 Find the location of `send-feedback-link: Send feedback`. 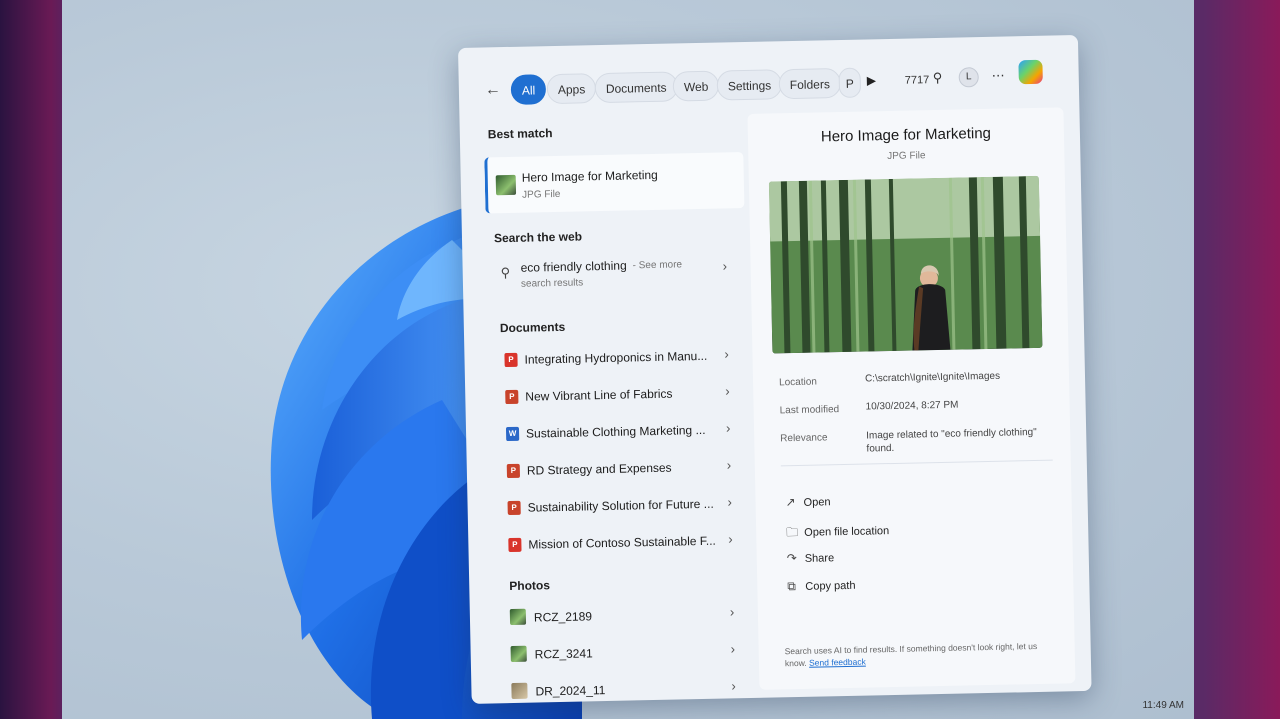

send-feedback-link: Send feedback is located at coordinates (837, 662).